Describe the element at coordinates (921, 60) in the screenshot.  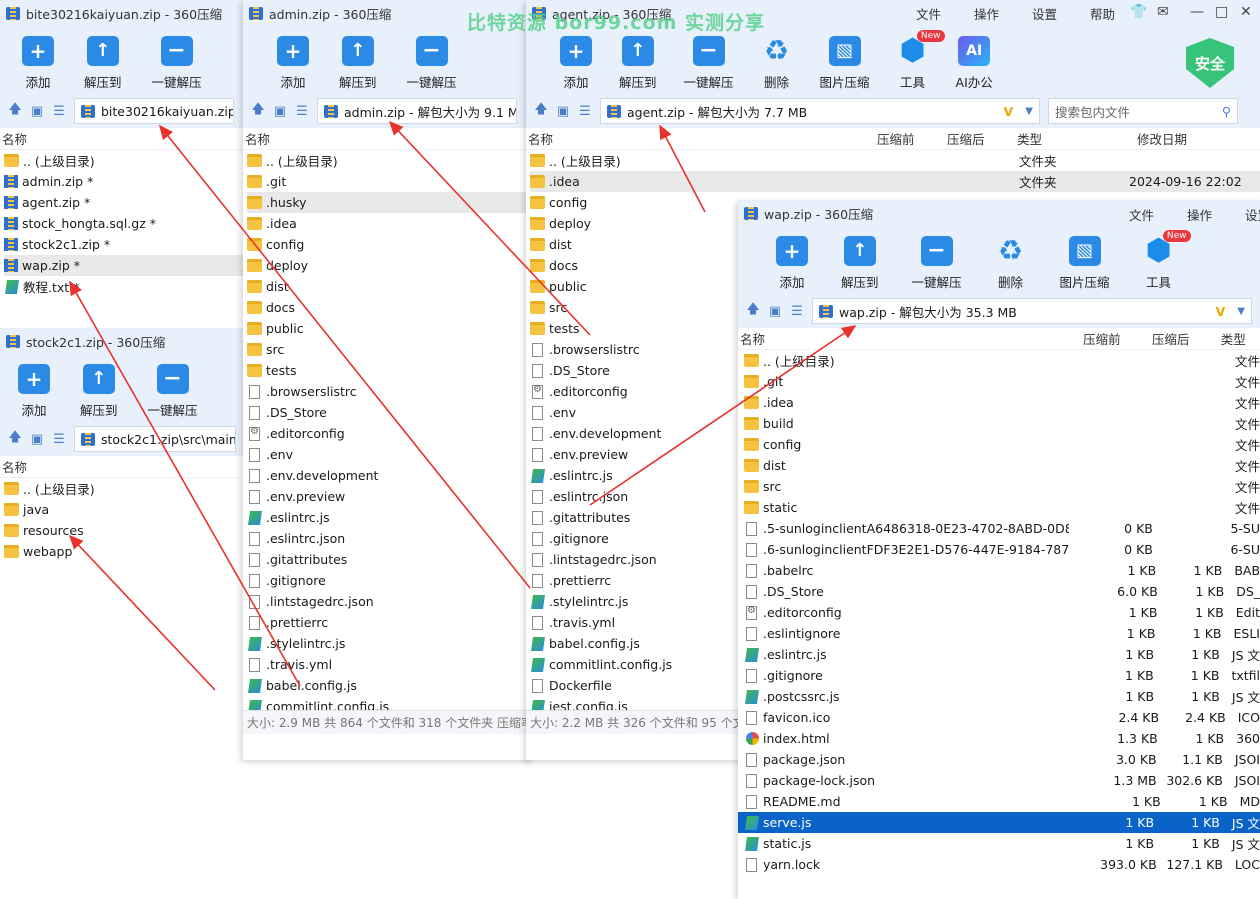
I see `tools-button: New工具` at that location.